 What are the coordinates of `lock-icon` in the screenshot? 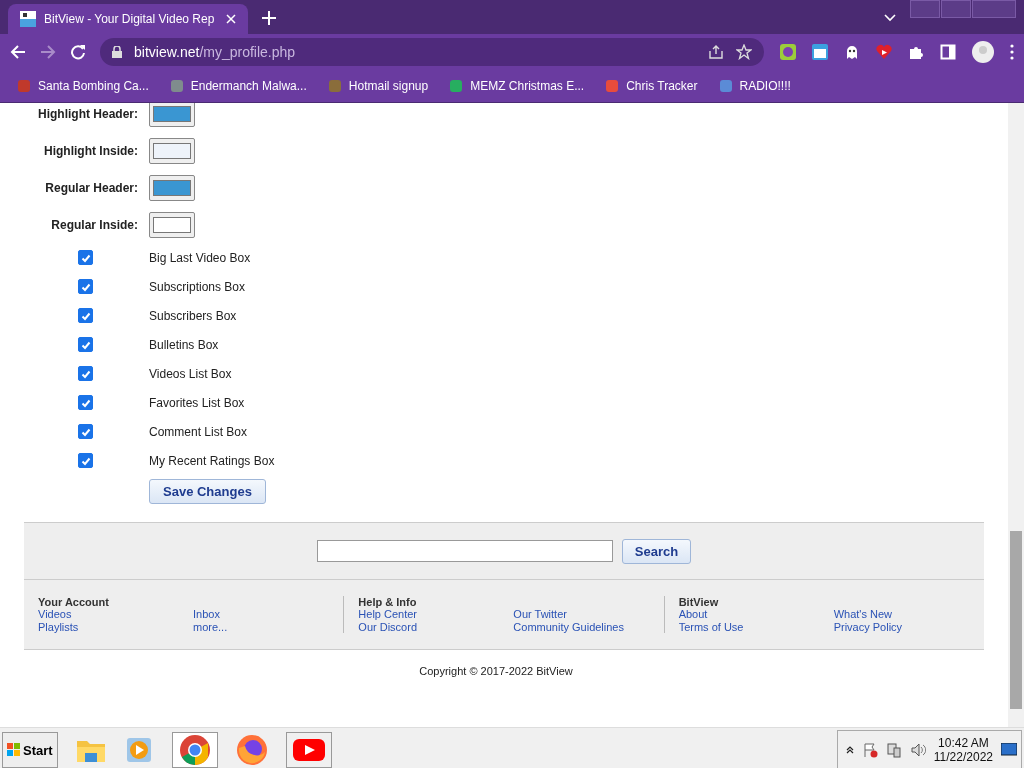 It's located at (117, 52).